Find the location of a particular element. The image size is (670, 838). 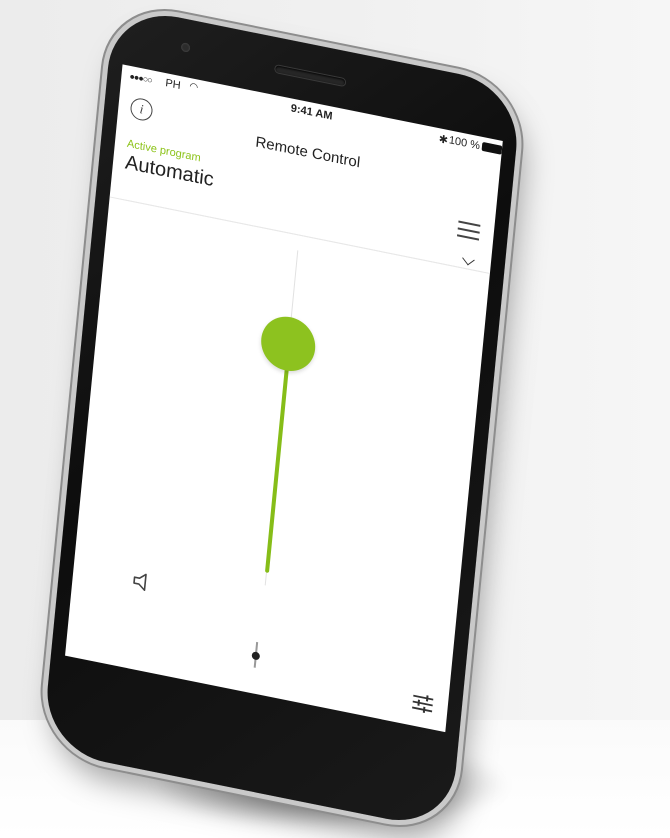

volume-slider-thumb is located at coordinates (288, 344).